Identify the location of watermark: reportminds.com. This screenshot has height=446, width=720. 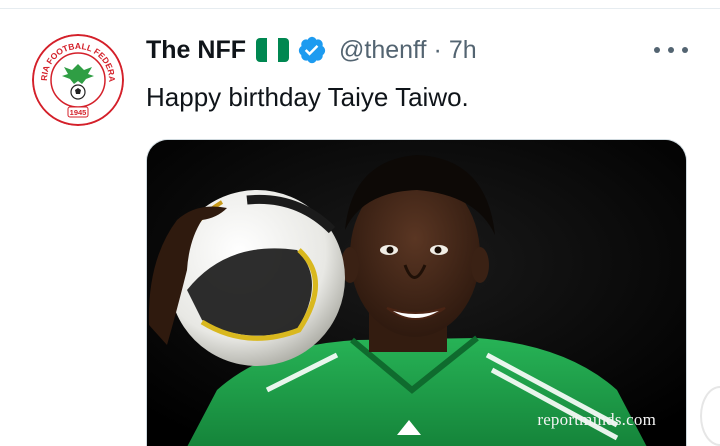
(596, 419).